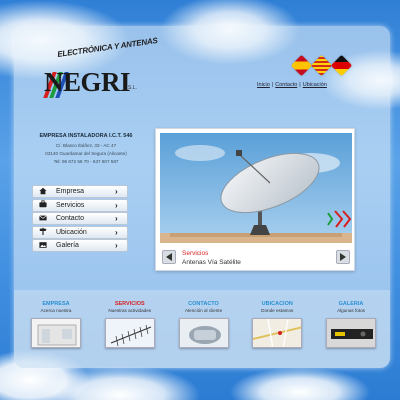 Image resolution: width=400 pixels, height=400 pixels. Describe the element at coordinates (86, 136) in the screenshot. I see `company-name: EMPRESA INSTALADORA I.C.T. 546` at that location.